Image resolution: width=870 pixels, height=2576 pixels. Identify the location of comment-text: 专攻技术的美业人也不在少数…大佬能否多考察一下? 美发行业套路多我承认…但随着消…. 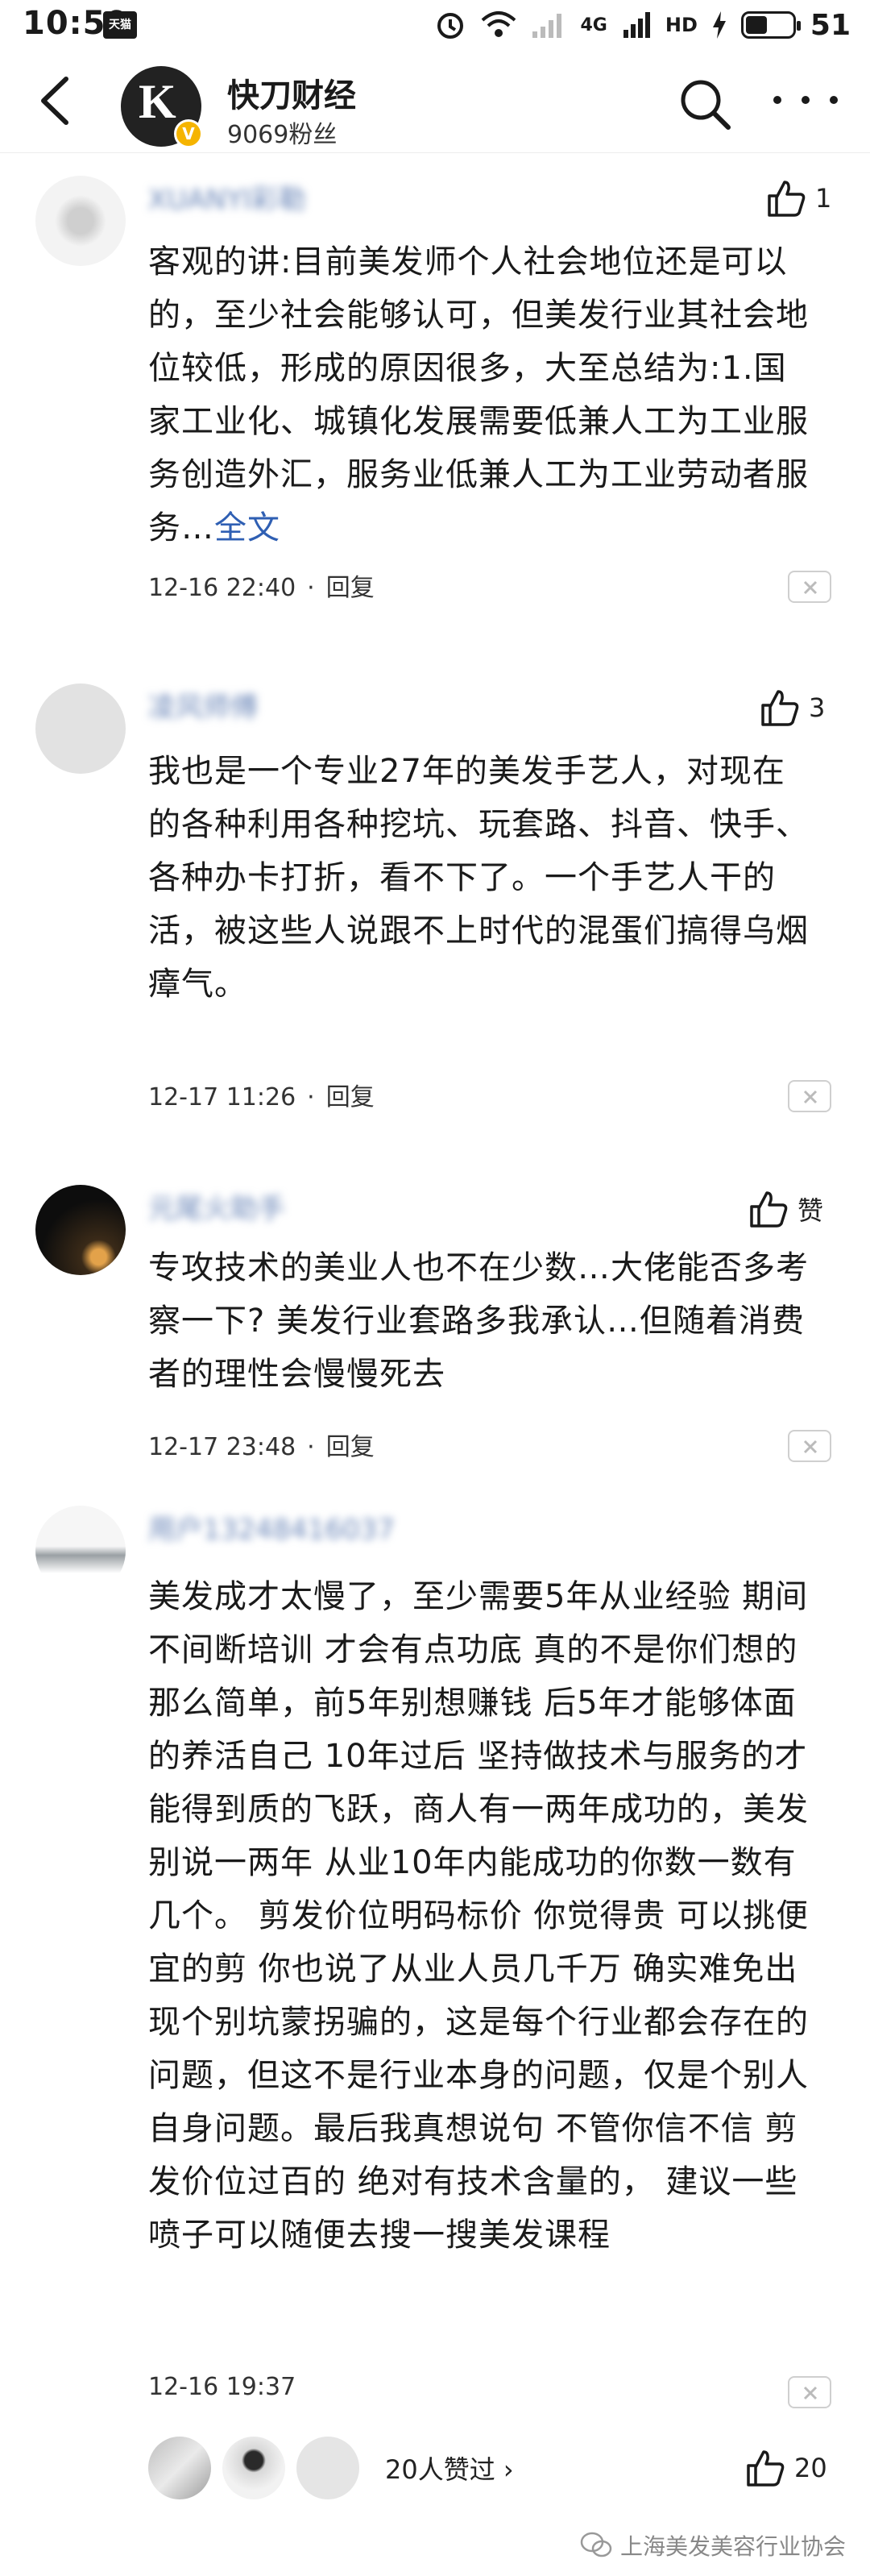
(478, 1321).